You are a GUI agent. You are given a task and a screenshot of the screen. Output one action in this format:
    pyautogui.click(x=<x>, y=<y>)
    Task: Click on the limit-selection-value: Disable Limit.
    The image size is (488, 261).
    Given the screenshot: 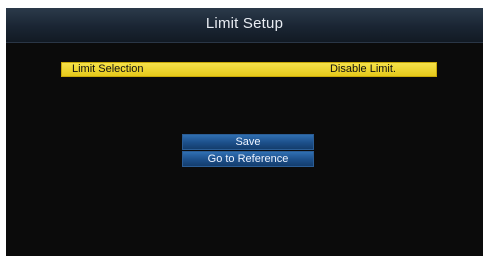 What is the action you would take?
    pyautogui.click(x=362, y=69)
    